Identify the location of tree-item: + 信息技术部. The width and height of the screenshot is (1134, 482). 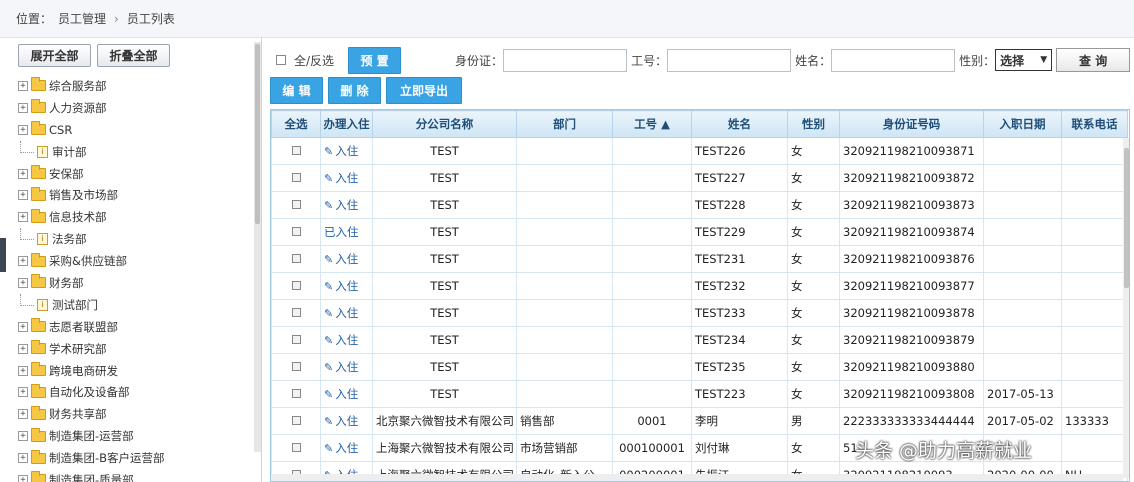
(139, 217).